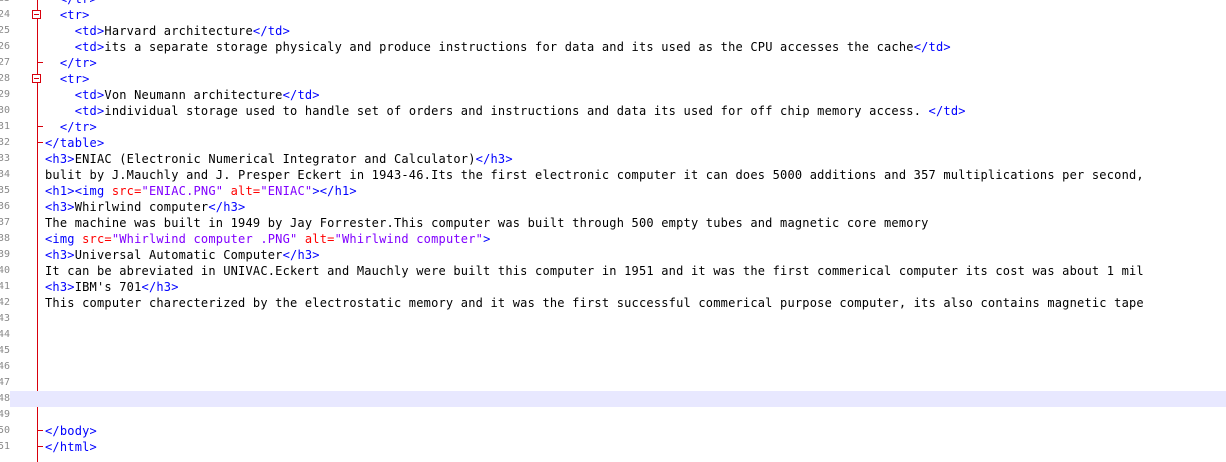  What do you see at coordinates (613, 335) in the screenshot?
I see `code-line: 44` at bounding box center [613, 335].